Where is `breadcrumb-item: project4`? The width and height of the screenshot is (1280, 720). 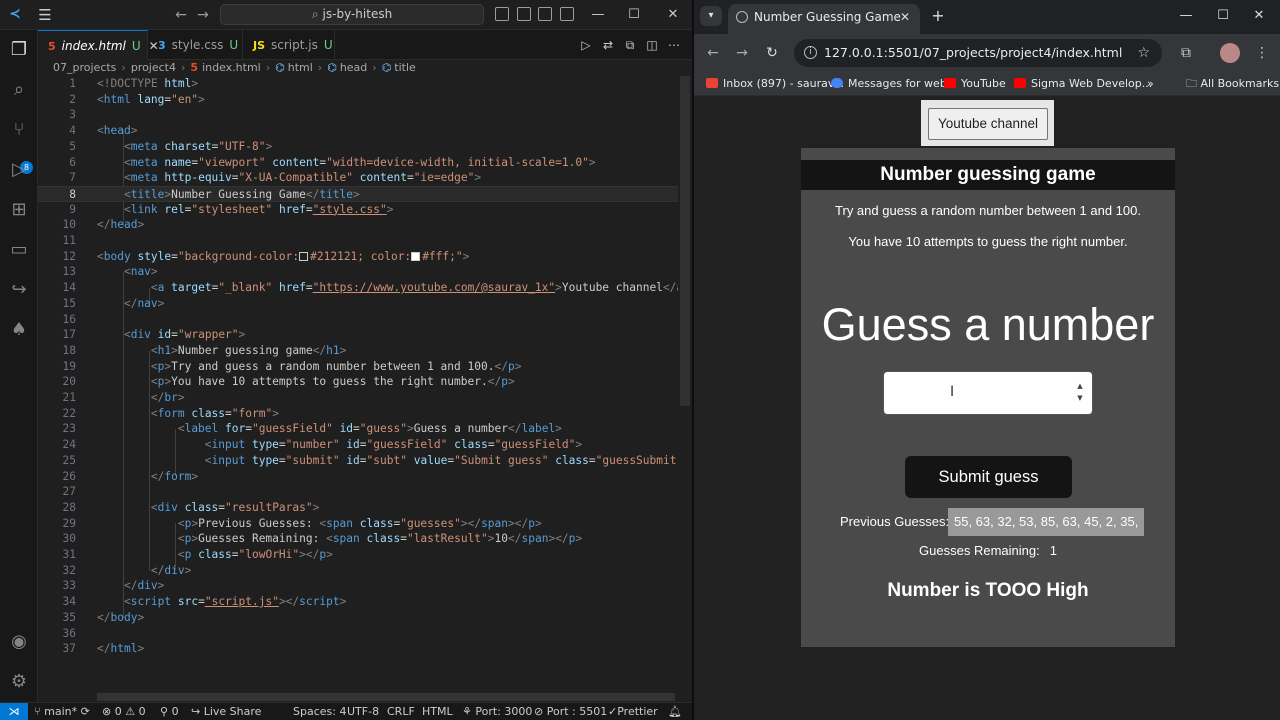 breadcrumb-item: project4 is located at coordinates (153, 67).